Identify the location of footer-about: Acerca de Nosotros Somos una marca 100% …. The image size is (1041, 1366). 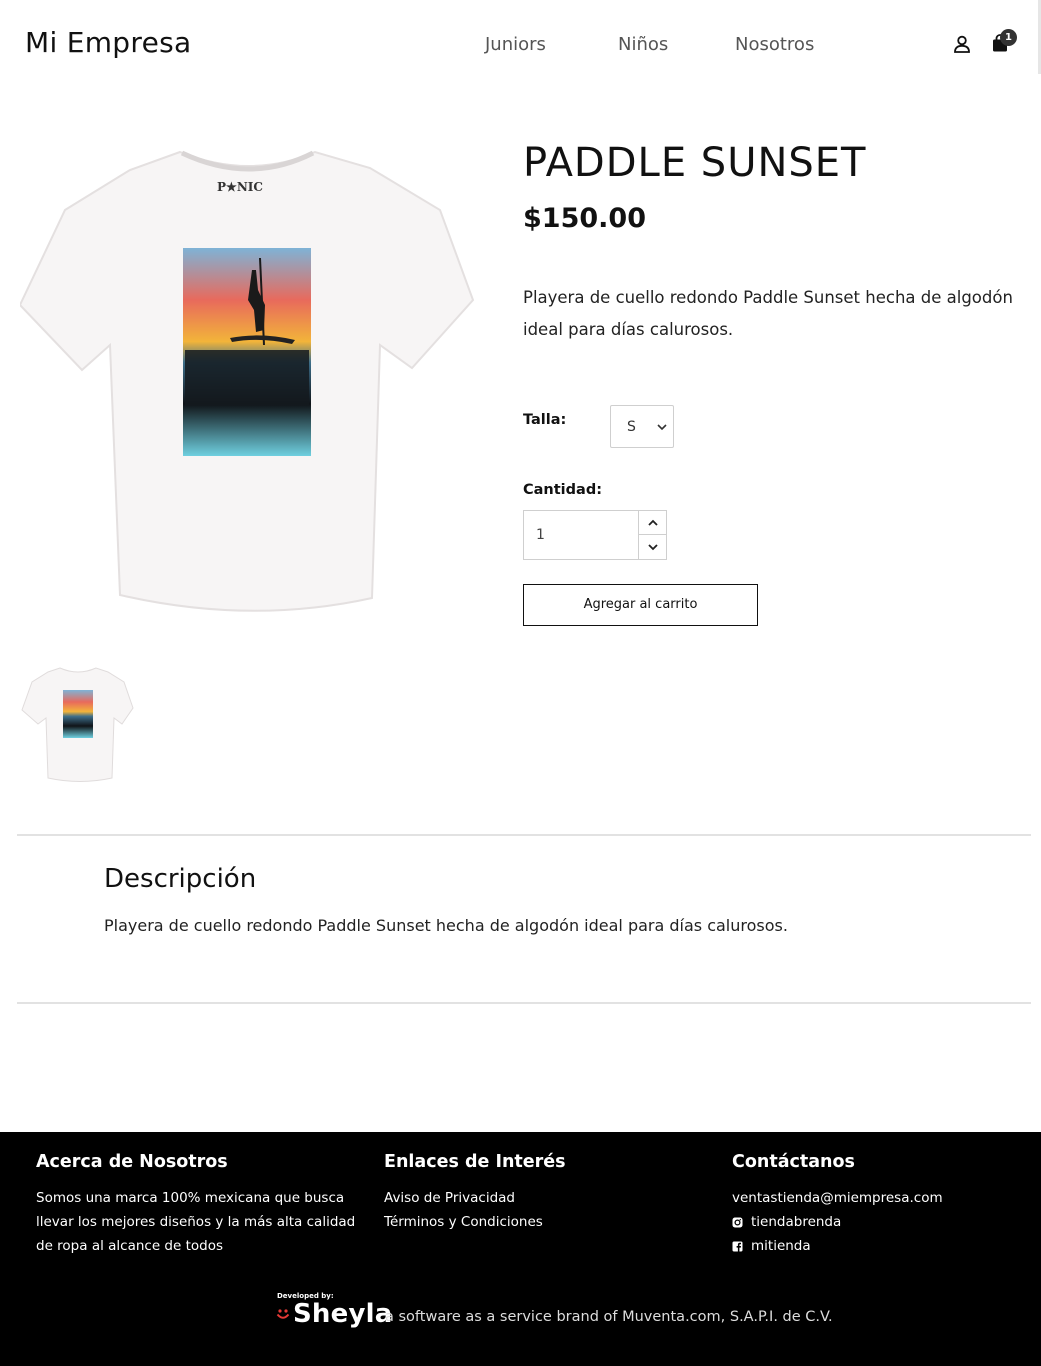
(196, 1205).